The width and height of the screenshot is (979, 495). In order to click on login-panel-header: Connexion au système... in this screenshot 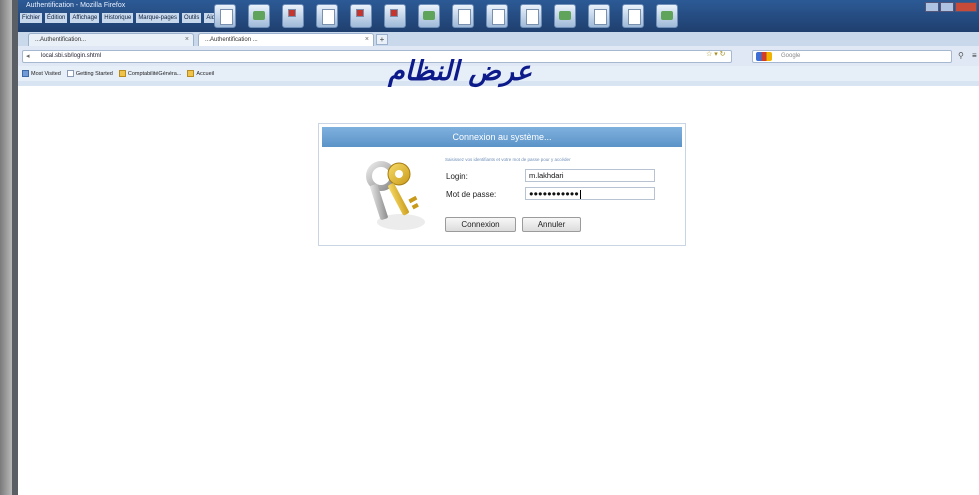, I will do `click(502, 137)`.